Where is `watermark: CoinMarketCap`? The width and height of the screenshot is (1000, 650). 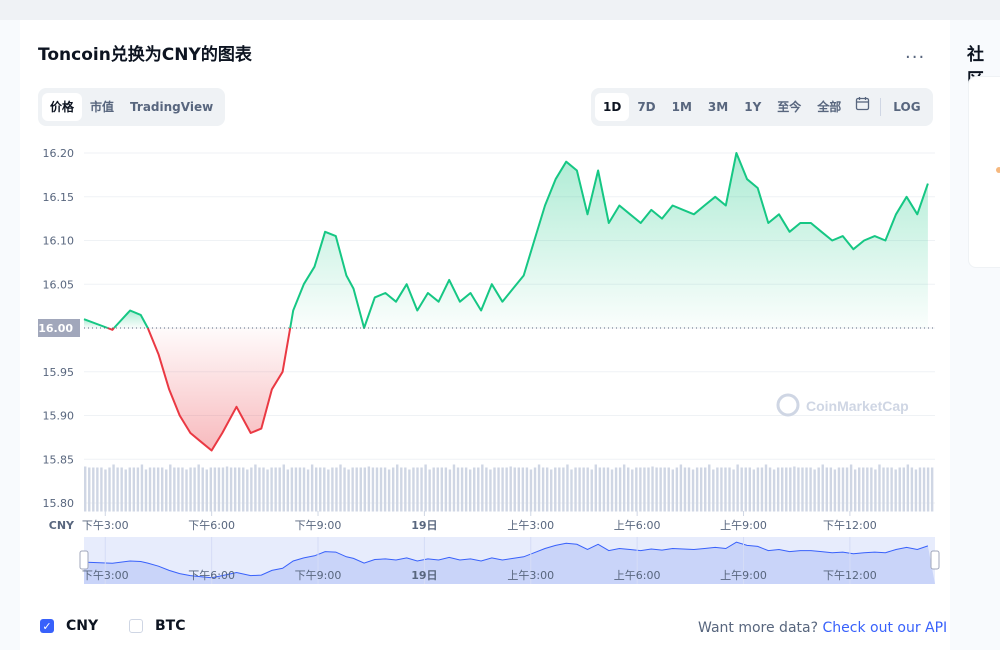 watermark: CoinMarketCap is located at coordinates (842, 405).